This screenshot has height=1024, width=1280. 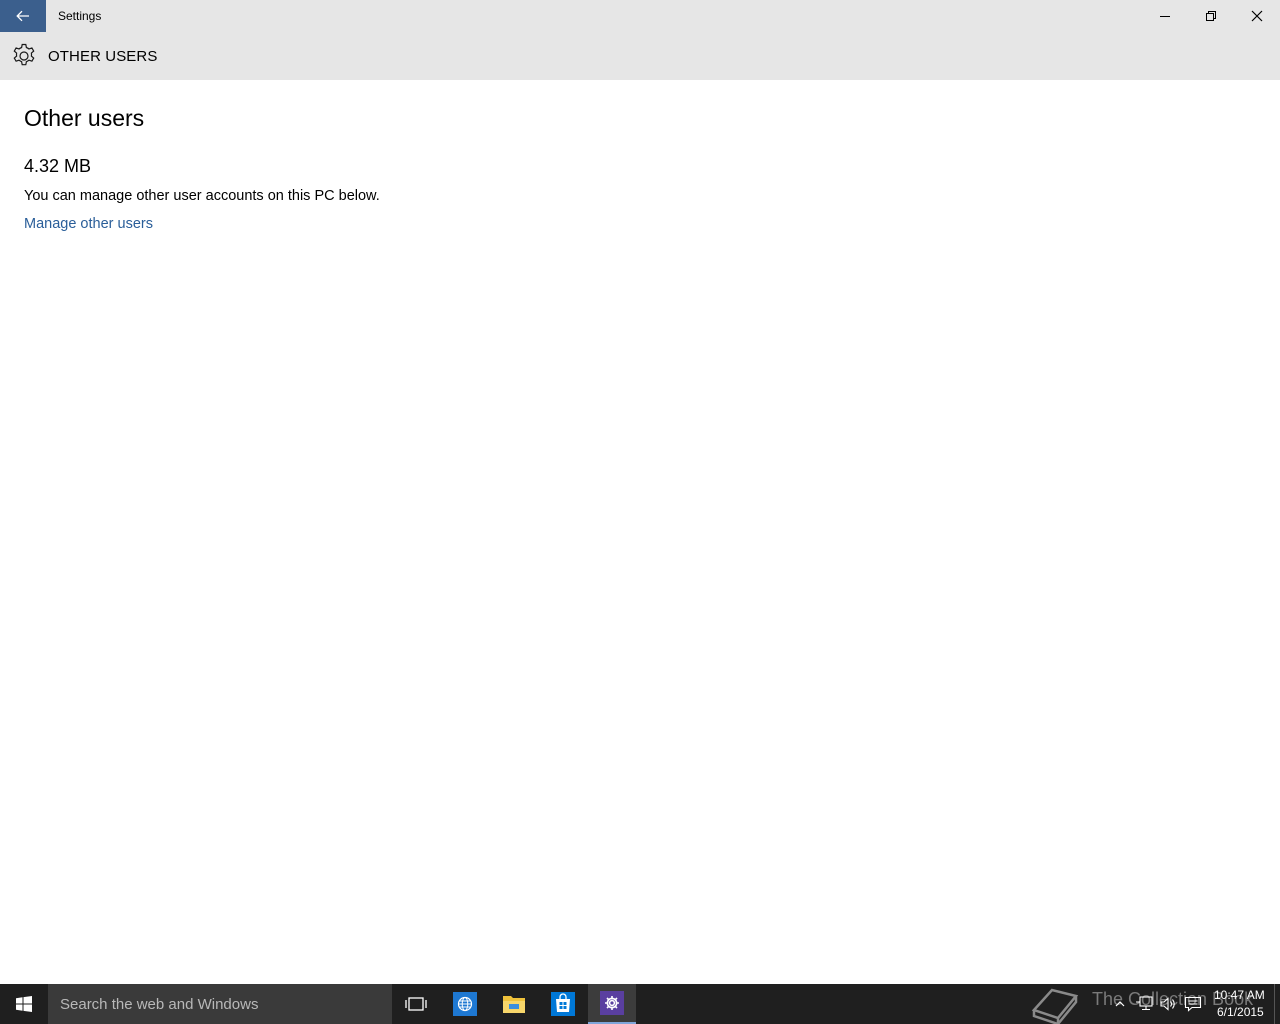 I want to click on tray-action-center-button, so click(x=1193, y=1004).